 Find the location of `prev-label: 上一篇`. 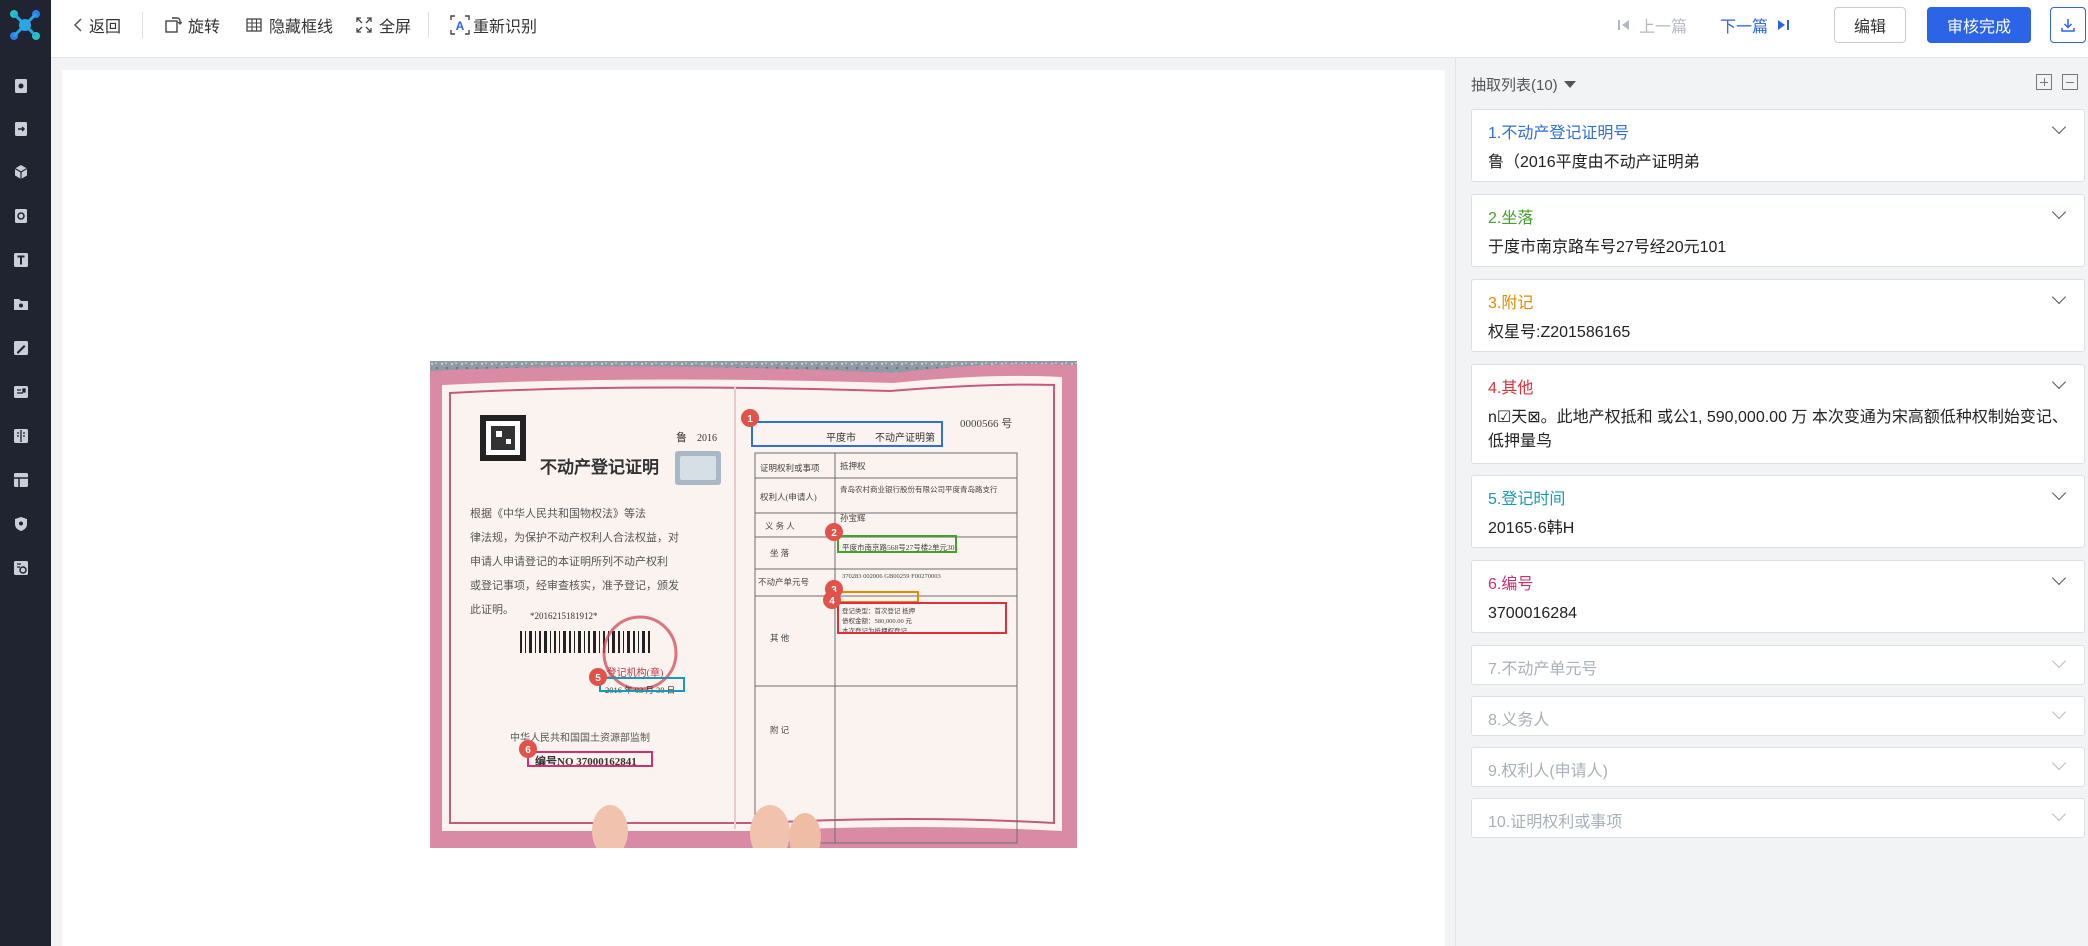

prev-label: 上一篇 is located at coordinates (1663, 27).